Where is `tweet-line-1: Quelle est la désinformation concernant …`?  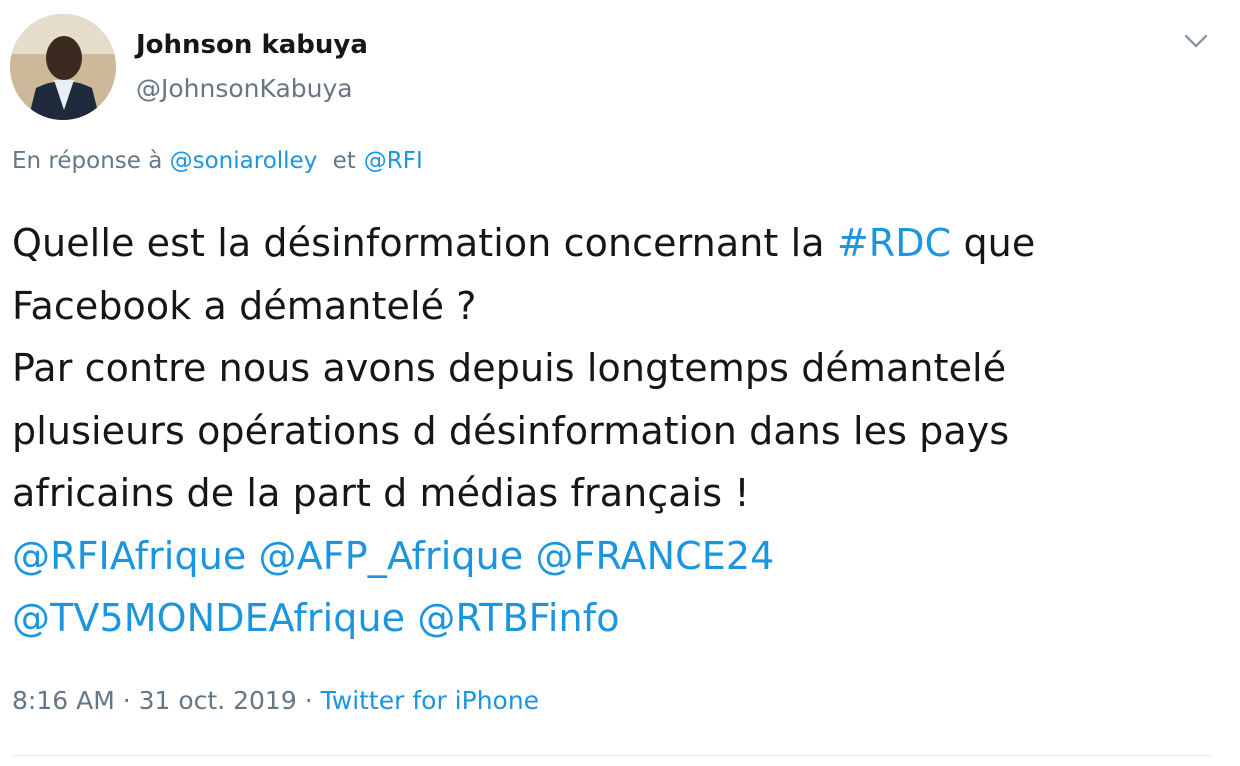
tweet-line-1: Quelle est la désinformation concernant … is located at coordinates (612, 243).